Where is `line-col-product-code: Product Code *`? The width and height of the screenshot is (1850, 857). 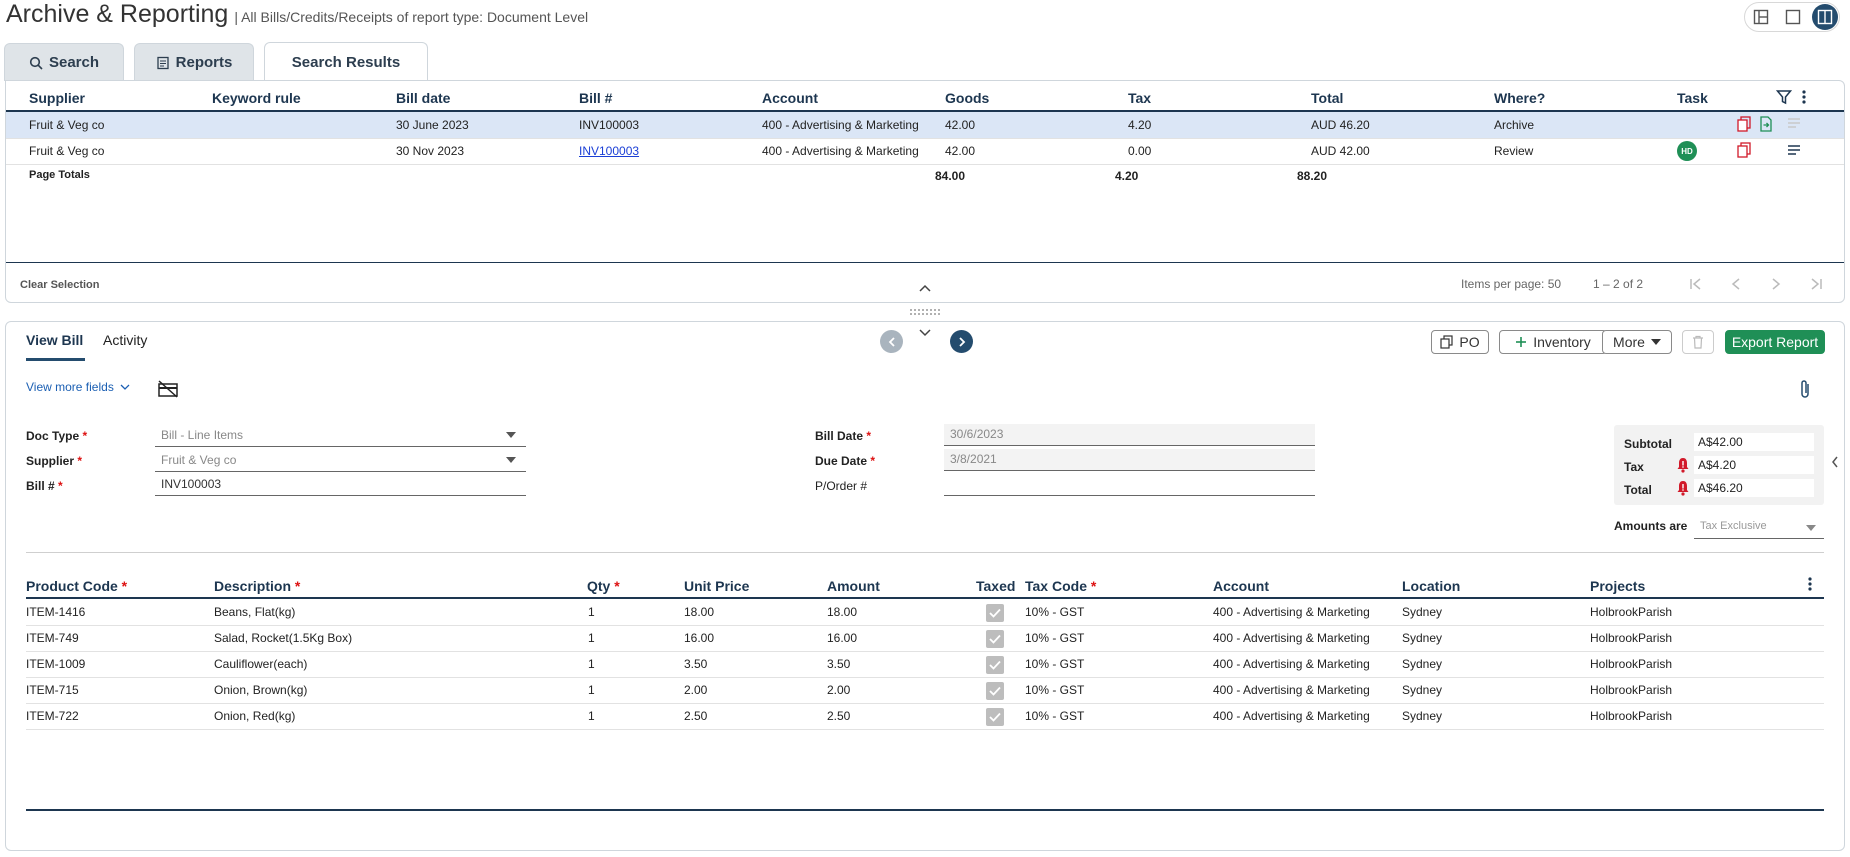
line-col-product-code: Product Code * is located at coordinates (76, 586).